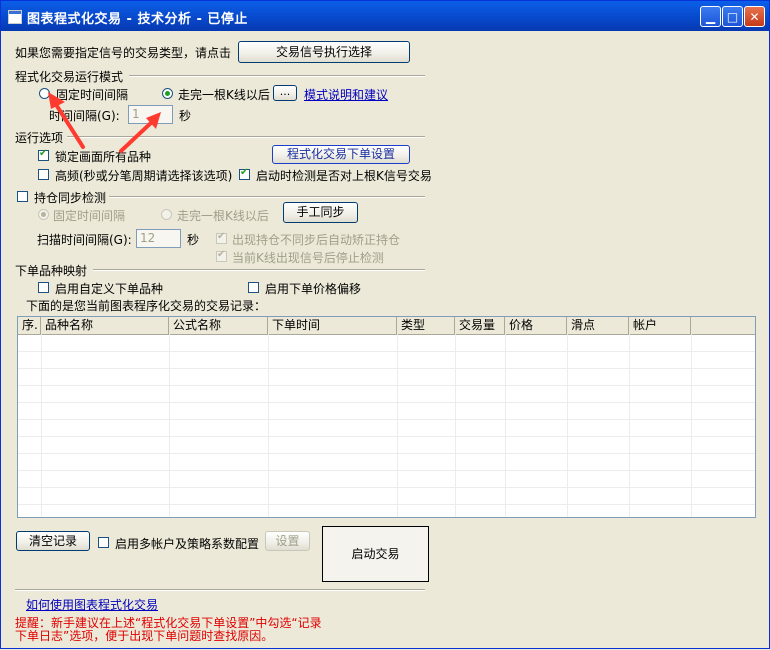 Image resolution: width=770 pixels, height=650 pixels. What do you see at coordinates (104, 122) in the screenshot?
I see `annotation-arrows` at bounding box center [104, 122].